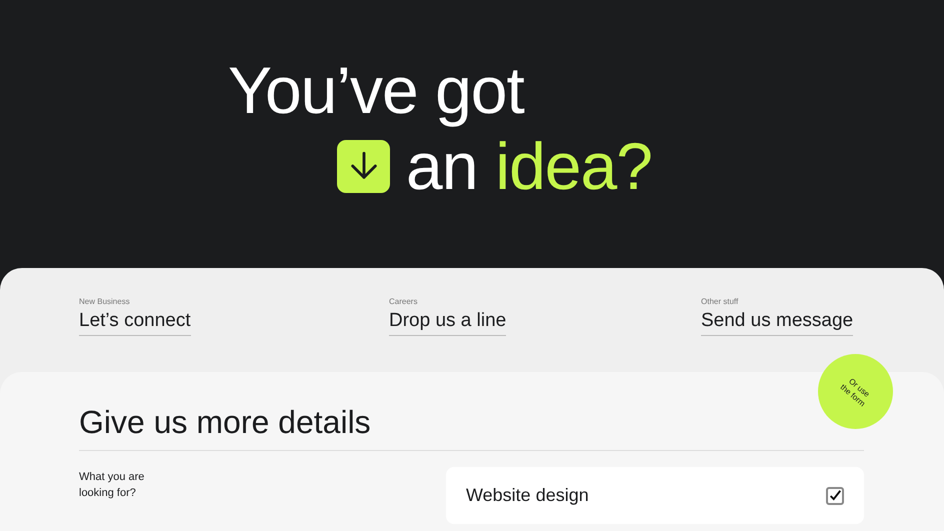  I want to click on option-field: Website design, so click(655, 495).